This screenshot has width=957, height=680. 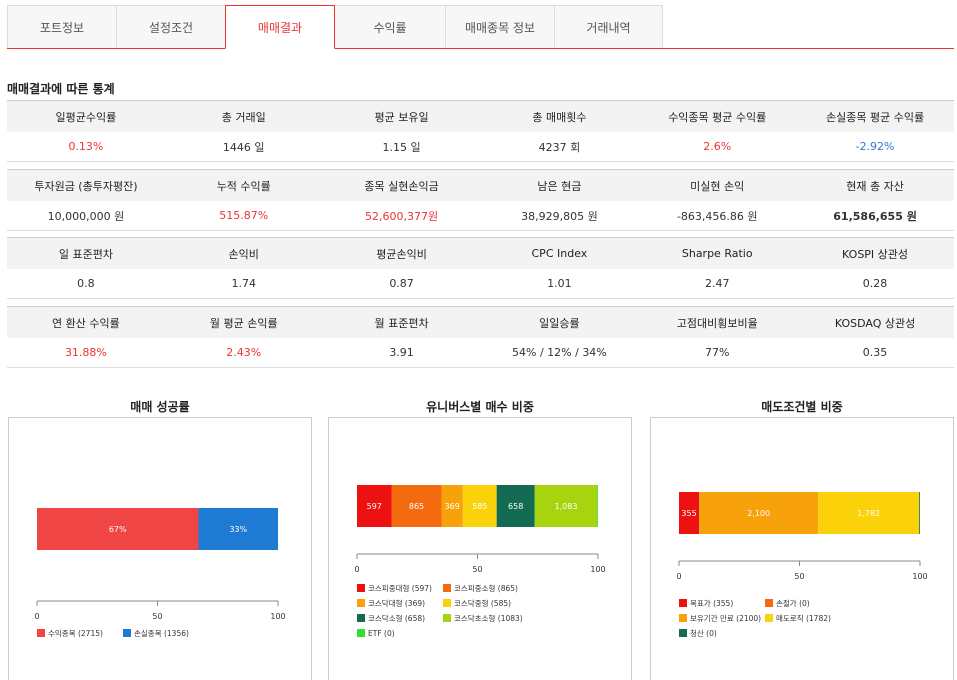 I want to click on bar-data-label: 355, so click(x=688, y=513).